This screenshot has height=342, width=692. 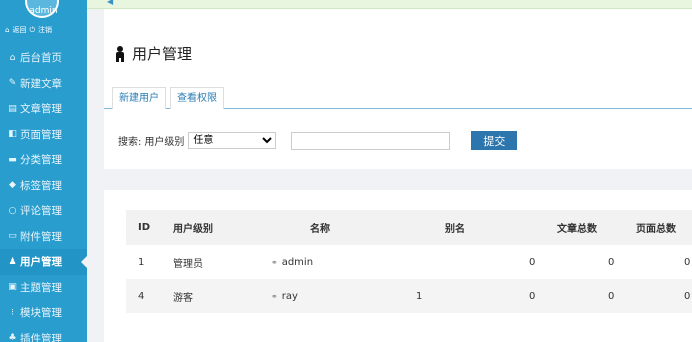 What do you see at coordinates (28, 30) in the screenshot?
I see `quick-links: ⌂ 返回 ⏻ 注销` at bounding box center [28, 30].